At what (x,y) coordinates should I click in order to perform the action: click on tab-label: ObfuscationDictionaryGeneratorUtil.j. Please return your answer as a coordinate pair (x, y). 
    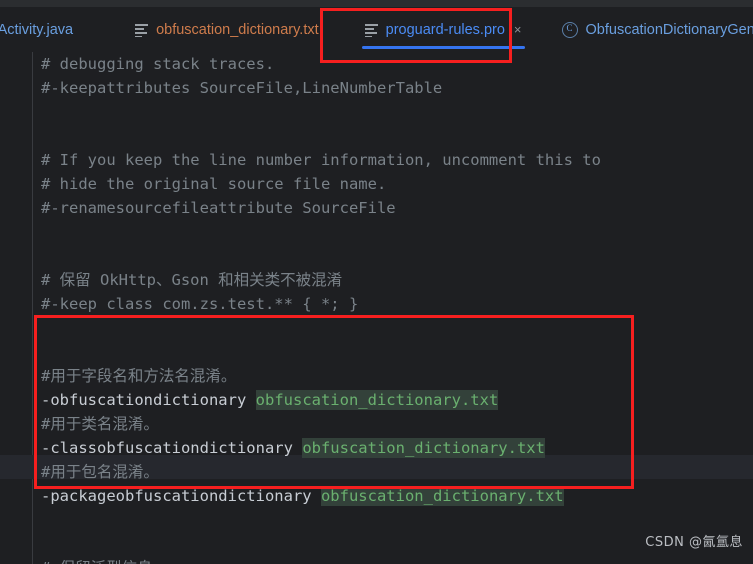
    Looking at the image, I should click on (669, 29).